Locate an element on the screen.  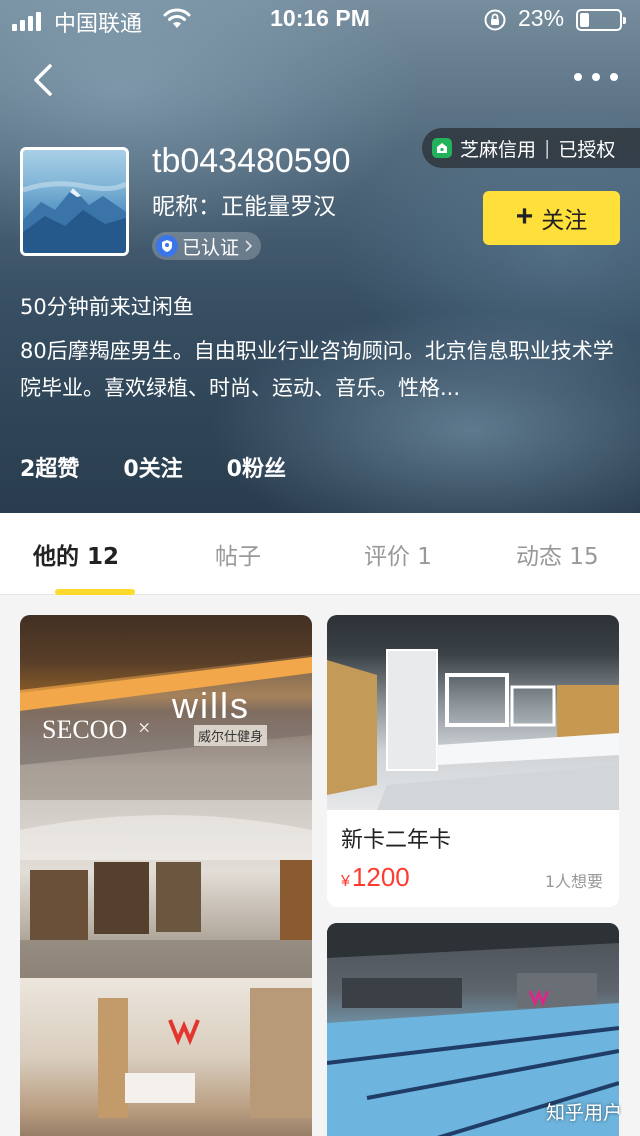
stat-fans: 0粉丝 is located at coordinates (256, 467).